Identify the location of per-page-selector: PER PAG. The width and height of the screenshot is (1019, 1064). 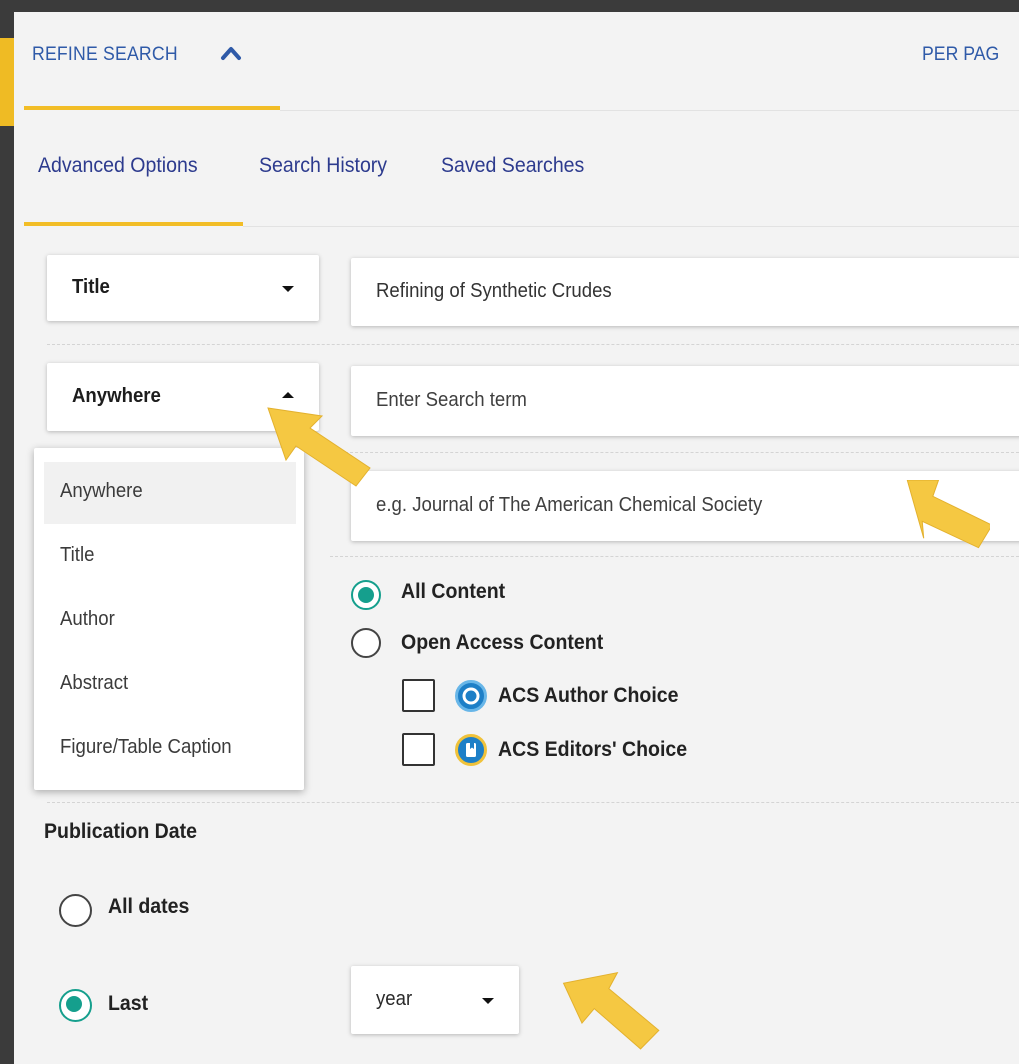
(960, 55).